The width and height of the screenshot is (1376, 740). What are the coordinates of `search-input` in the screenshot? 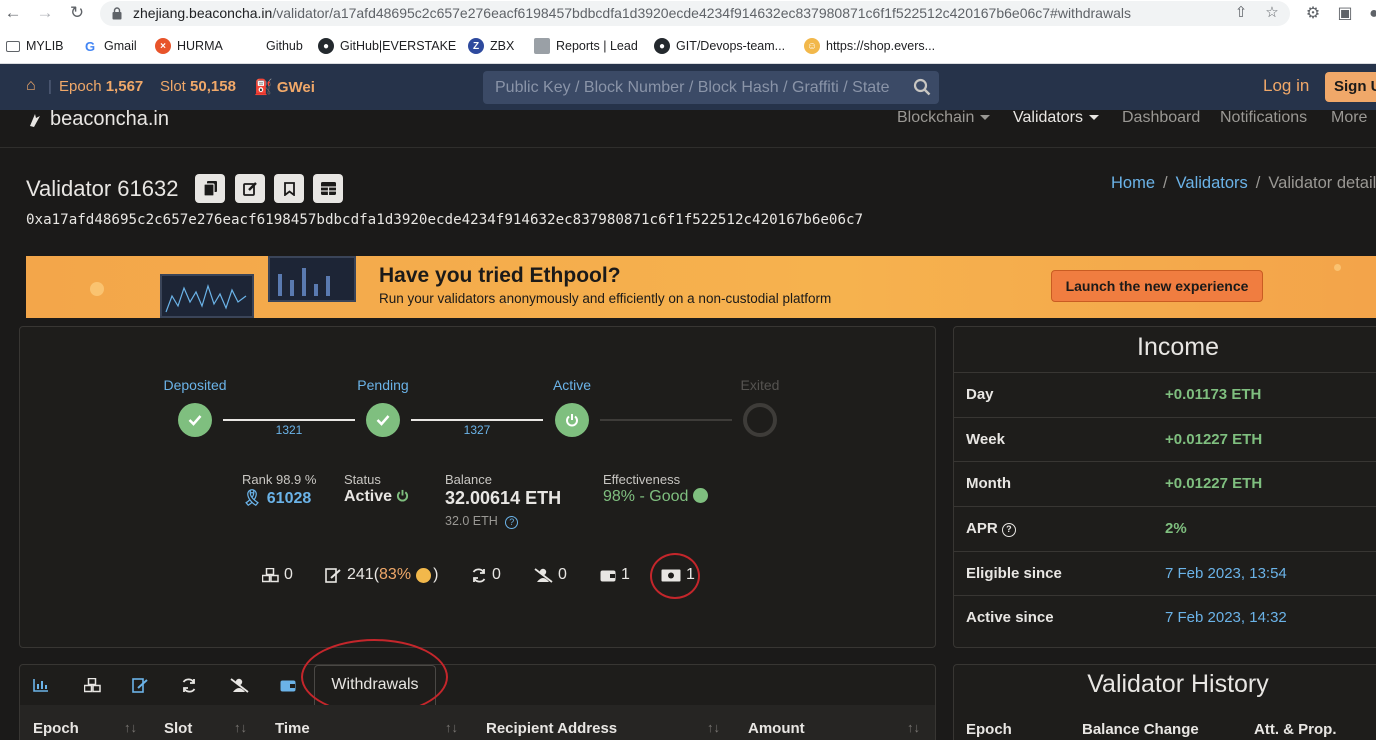 It's located at (695, 87).